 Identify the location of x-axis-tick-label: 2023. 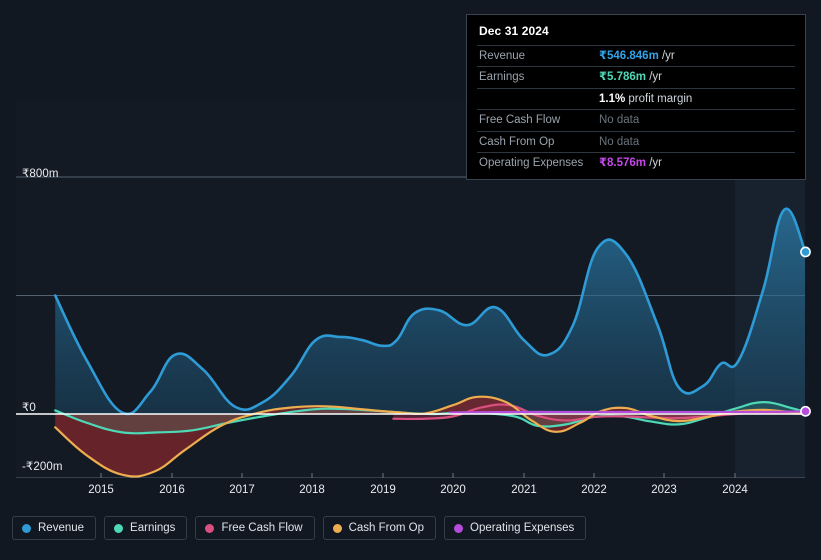
(664, 490).